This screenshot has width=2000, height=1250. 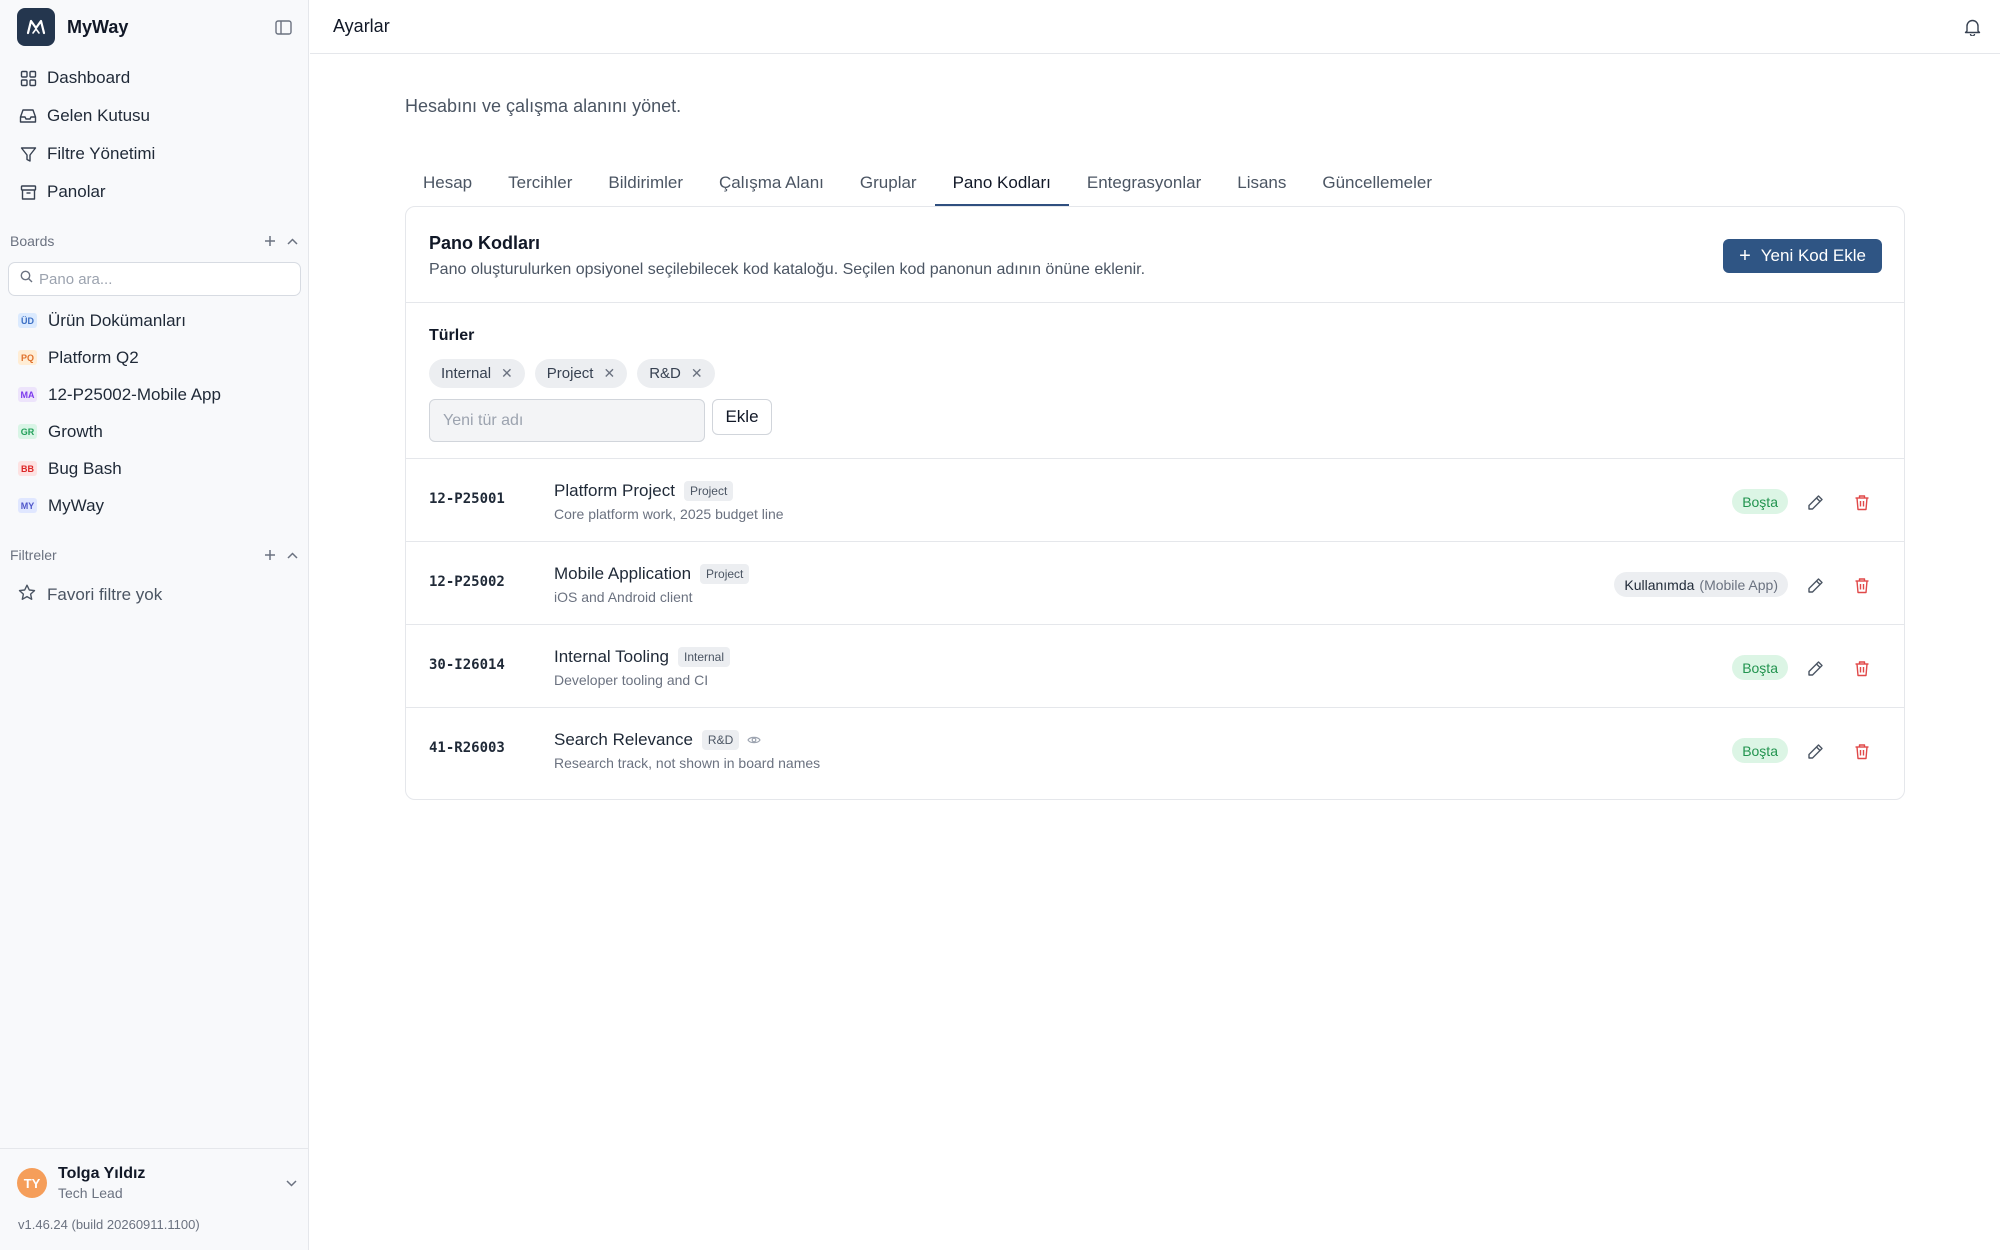 What do you see at coordinates (27, 505) in the screenshot?
I see `board-badge: MY` at bounding box center [27, 505].